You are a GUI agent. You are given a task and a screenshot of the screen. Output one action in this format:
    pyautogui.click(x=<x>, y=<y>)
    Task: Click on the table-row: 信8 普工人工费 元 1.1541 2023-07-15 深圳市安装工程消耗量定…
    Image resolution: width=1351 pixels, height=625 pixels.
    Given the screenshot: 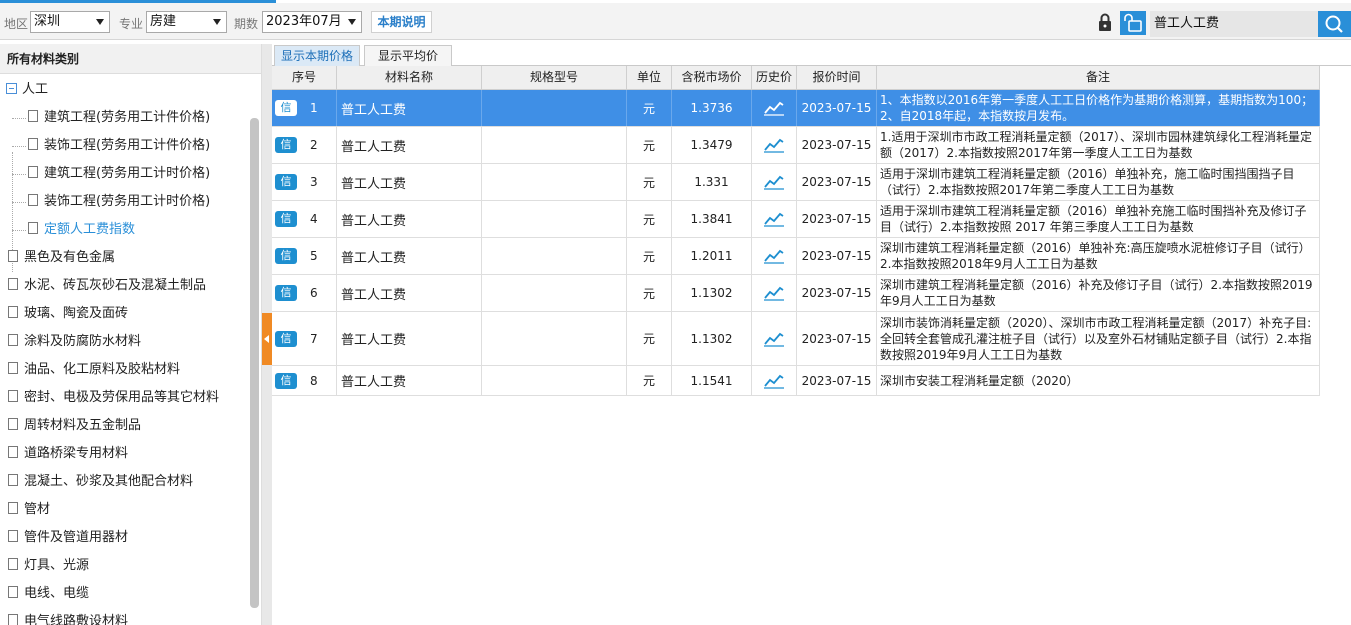 What is the action you would take?
    pyautogui.click(x=796, y=381)
    